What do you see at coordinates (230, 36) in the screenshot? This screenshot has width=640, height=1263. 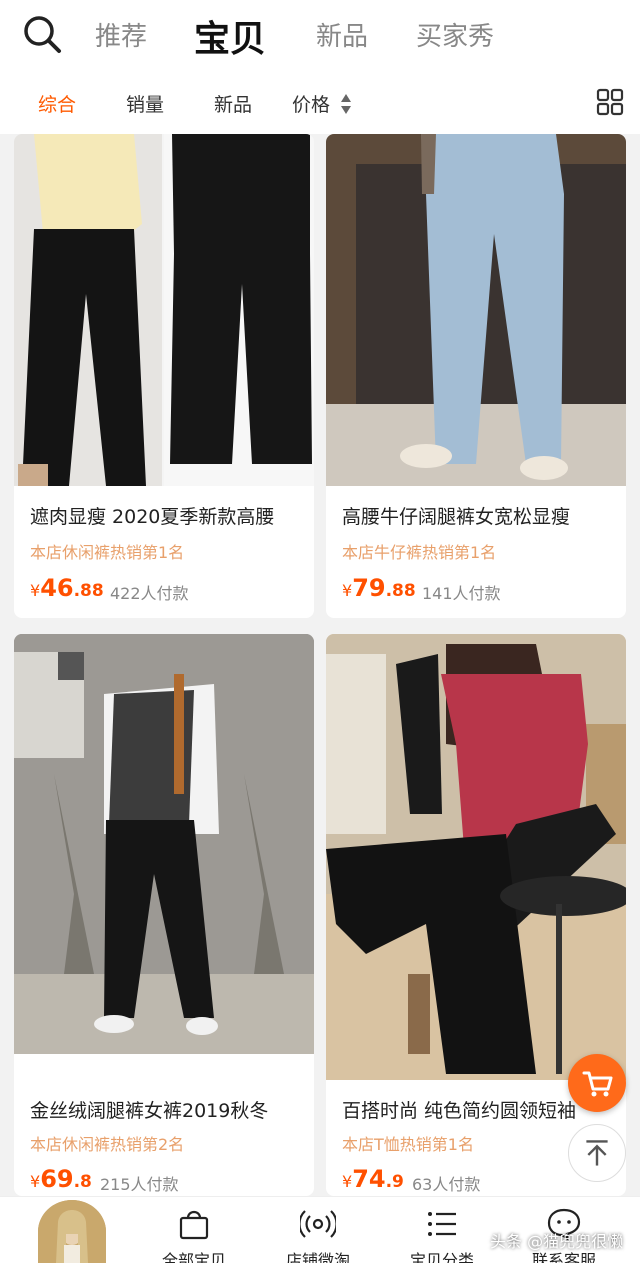 I see `tab-products: 宝贝` at bounding box center [230, 36].